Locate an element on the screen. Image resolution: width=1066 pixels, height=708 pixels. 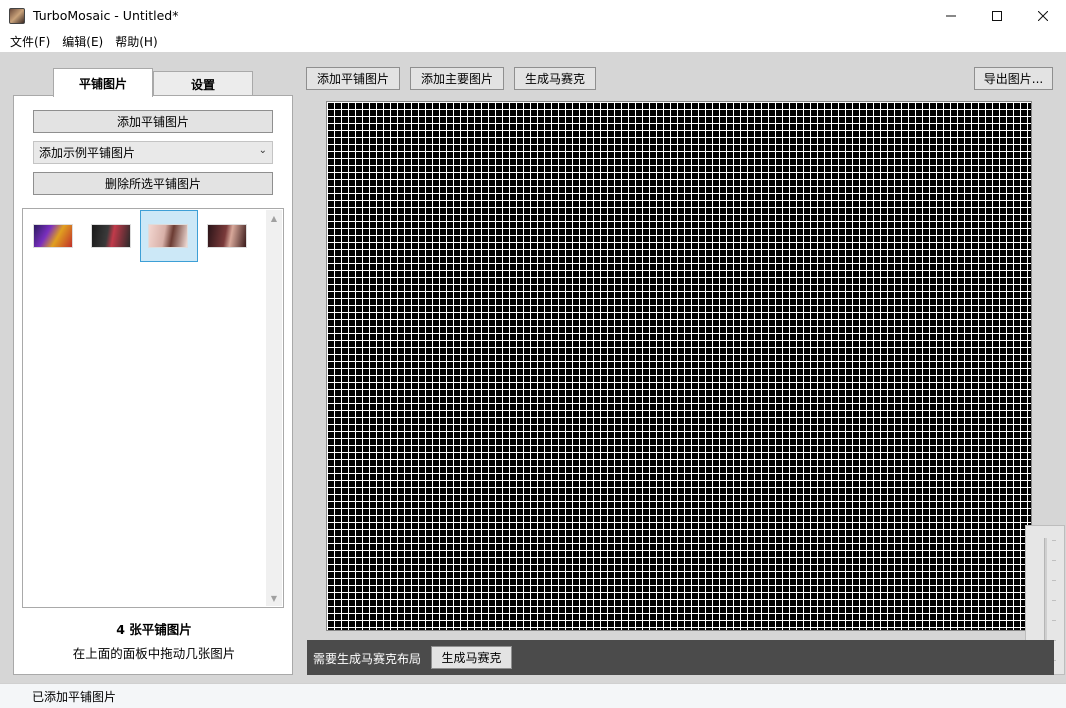
tile-selected is located at coordinates (169, 236).